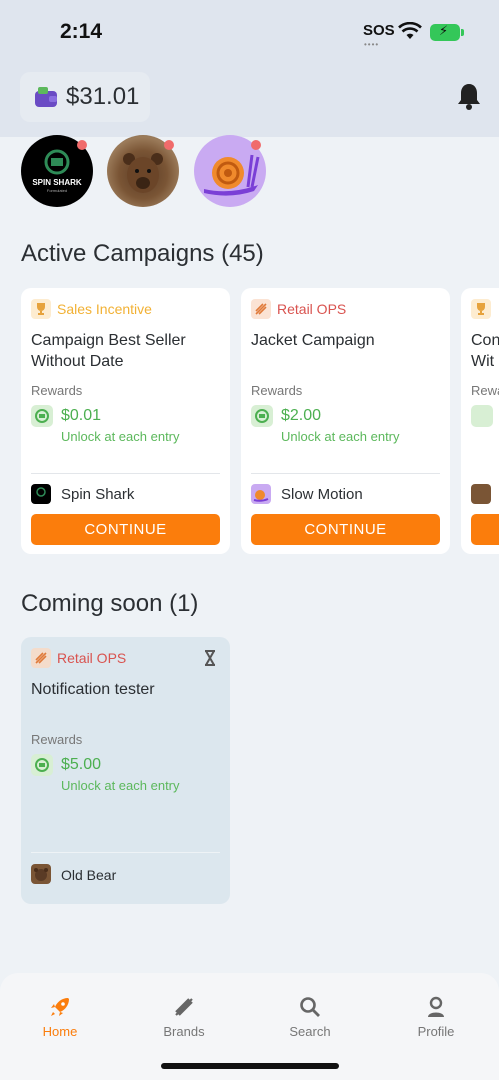 This screenshot has width=499, height=1080. Describe the element at coordinates (250, 1066) in the screenshot. I see `home-indicator` at that location.